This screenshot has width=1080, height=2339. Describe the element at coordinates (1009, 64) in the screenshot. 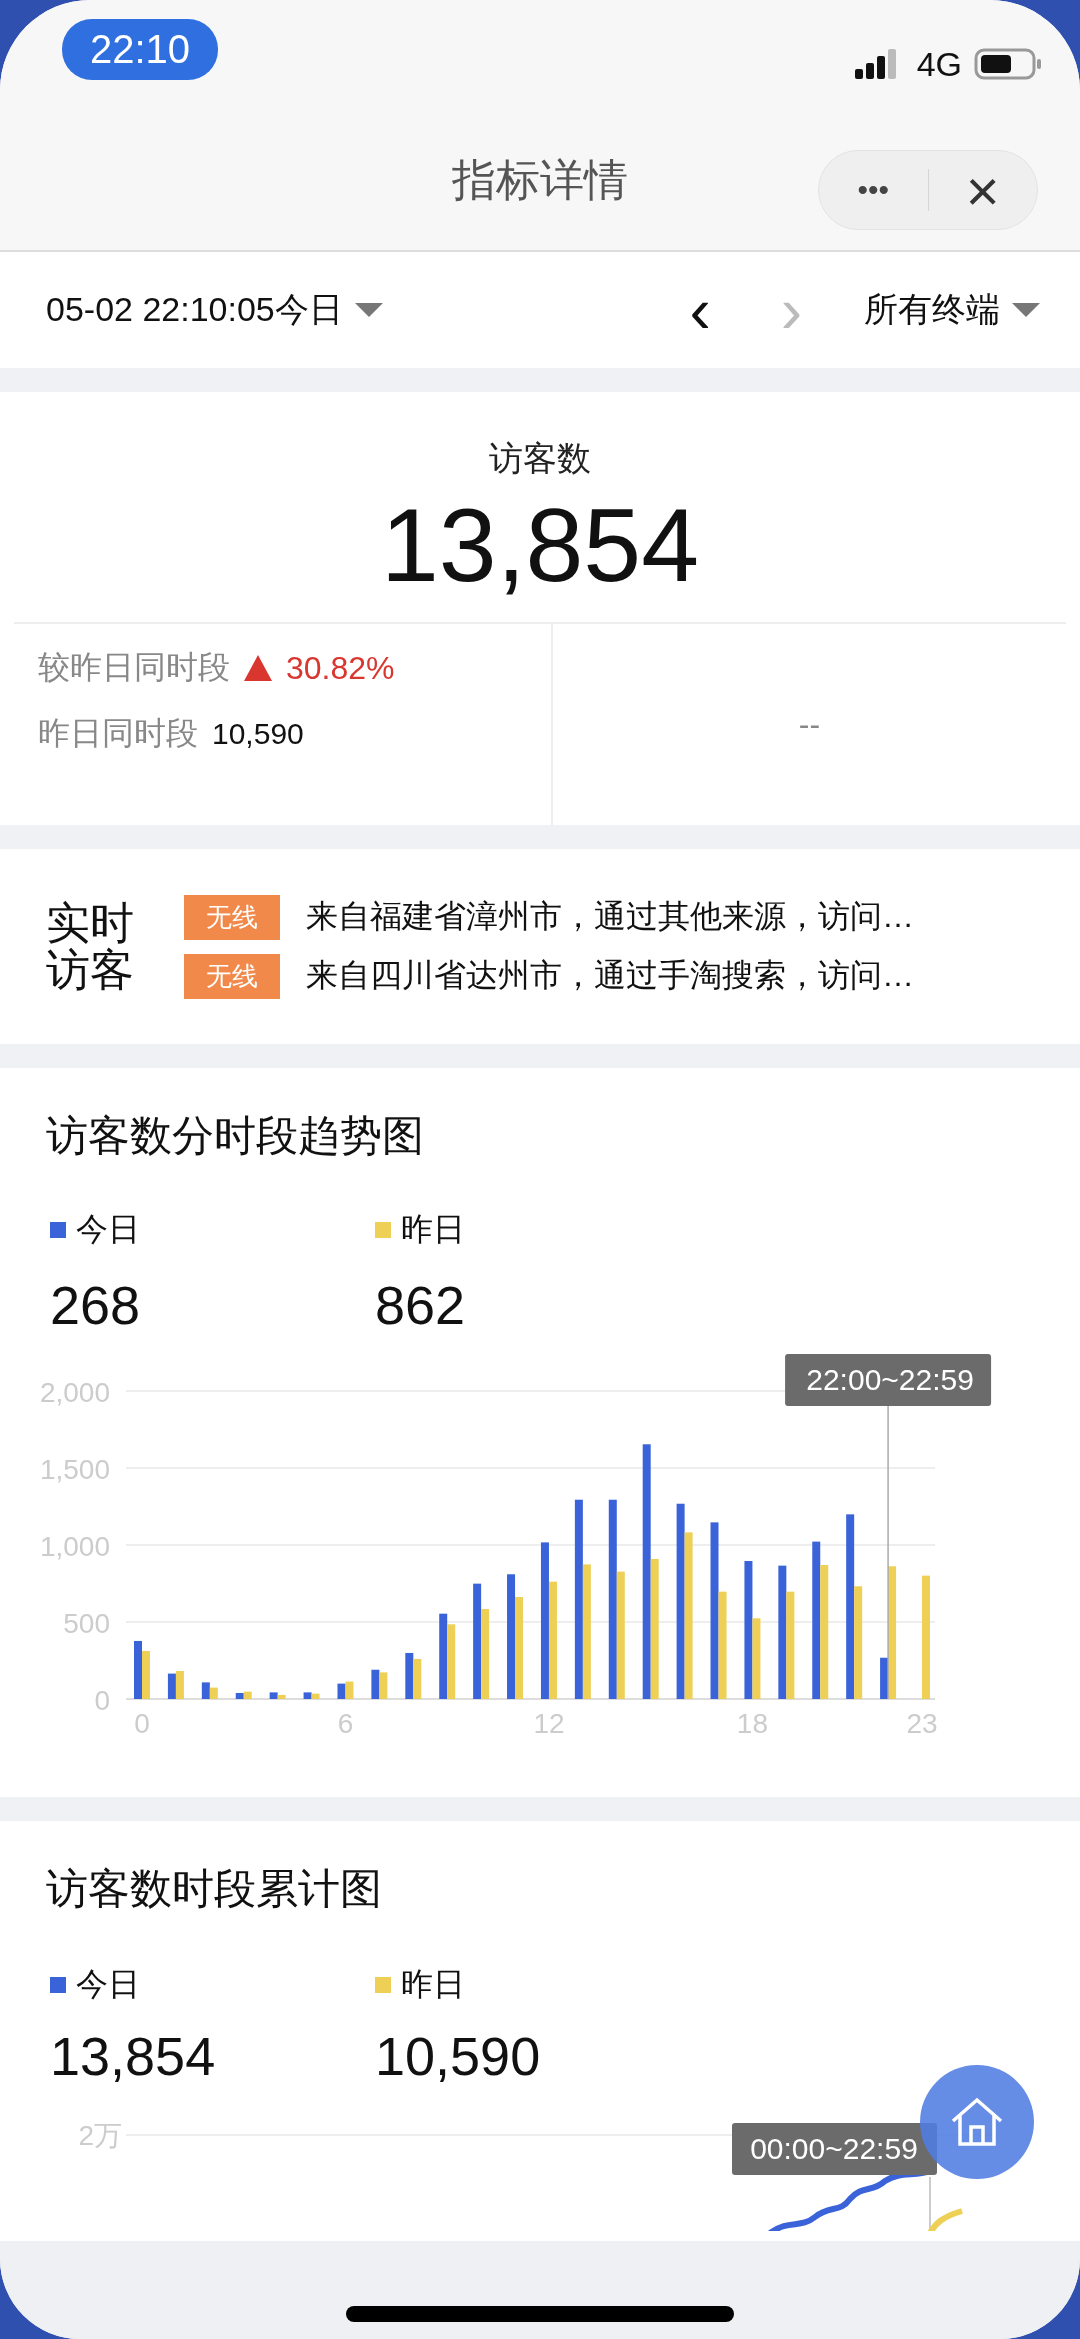

I see `battery-icon` at that location.